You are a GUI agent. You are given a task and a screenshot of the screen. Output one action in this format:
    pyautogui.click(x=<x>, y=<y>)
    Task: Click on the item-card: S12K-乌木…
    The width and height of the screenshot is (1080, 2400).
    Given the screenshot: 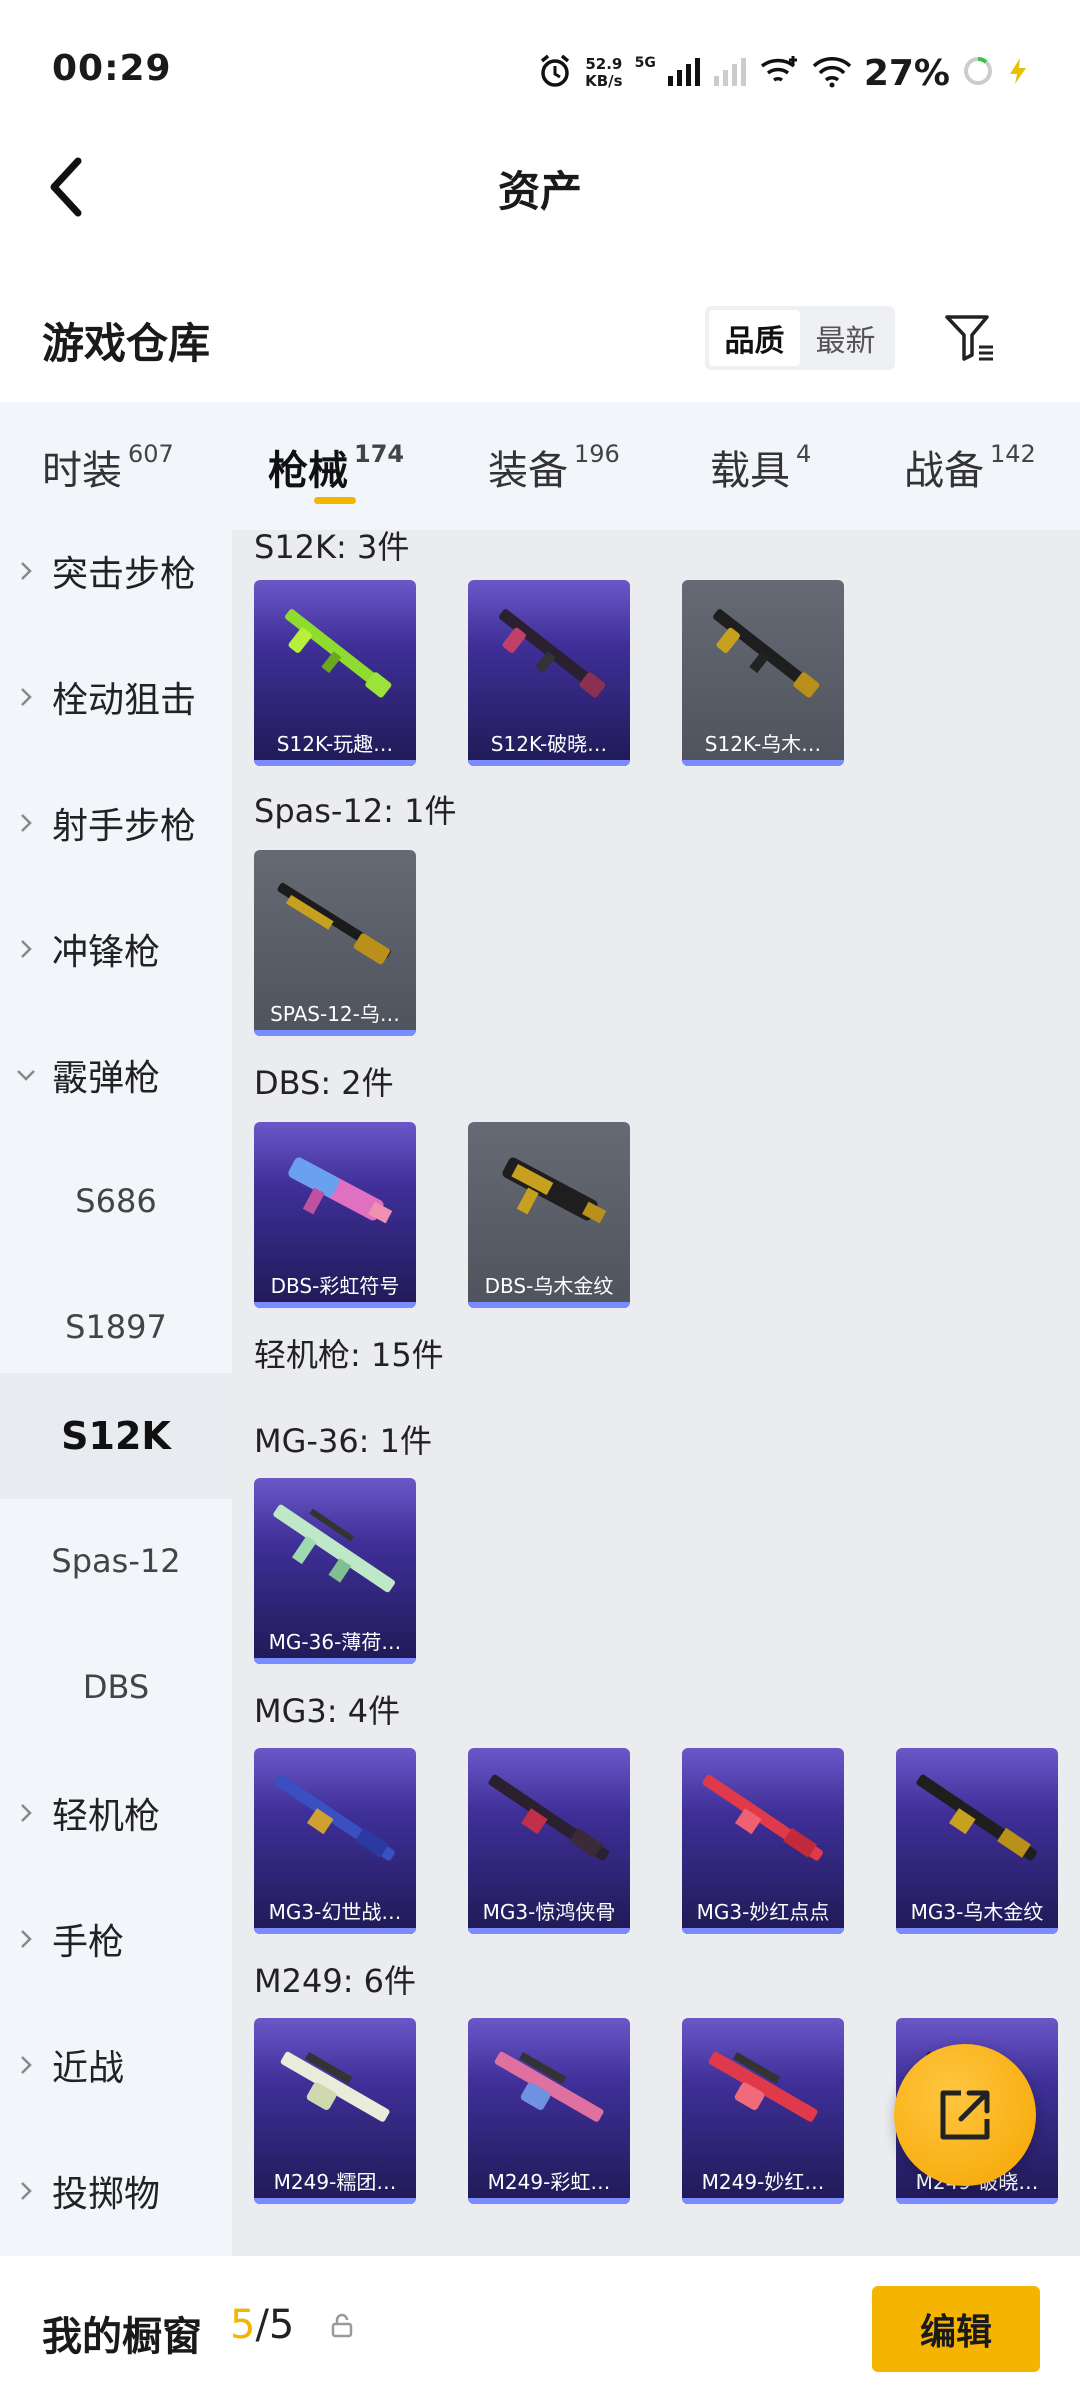 What is the action you would take?
    pyautogui.click(x=763, y=673)
    